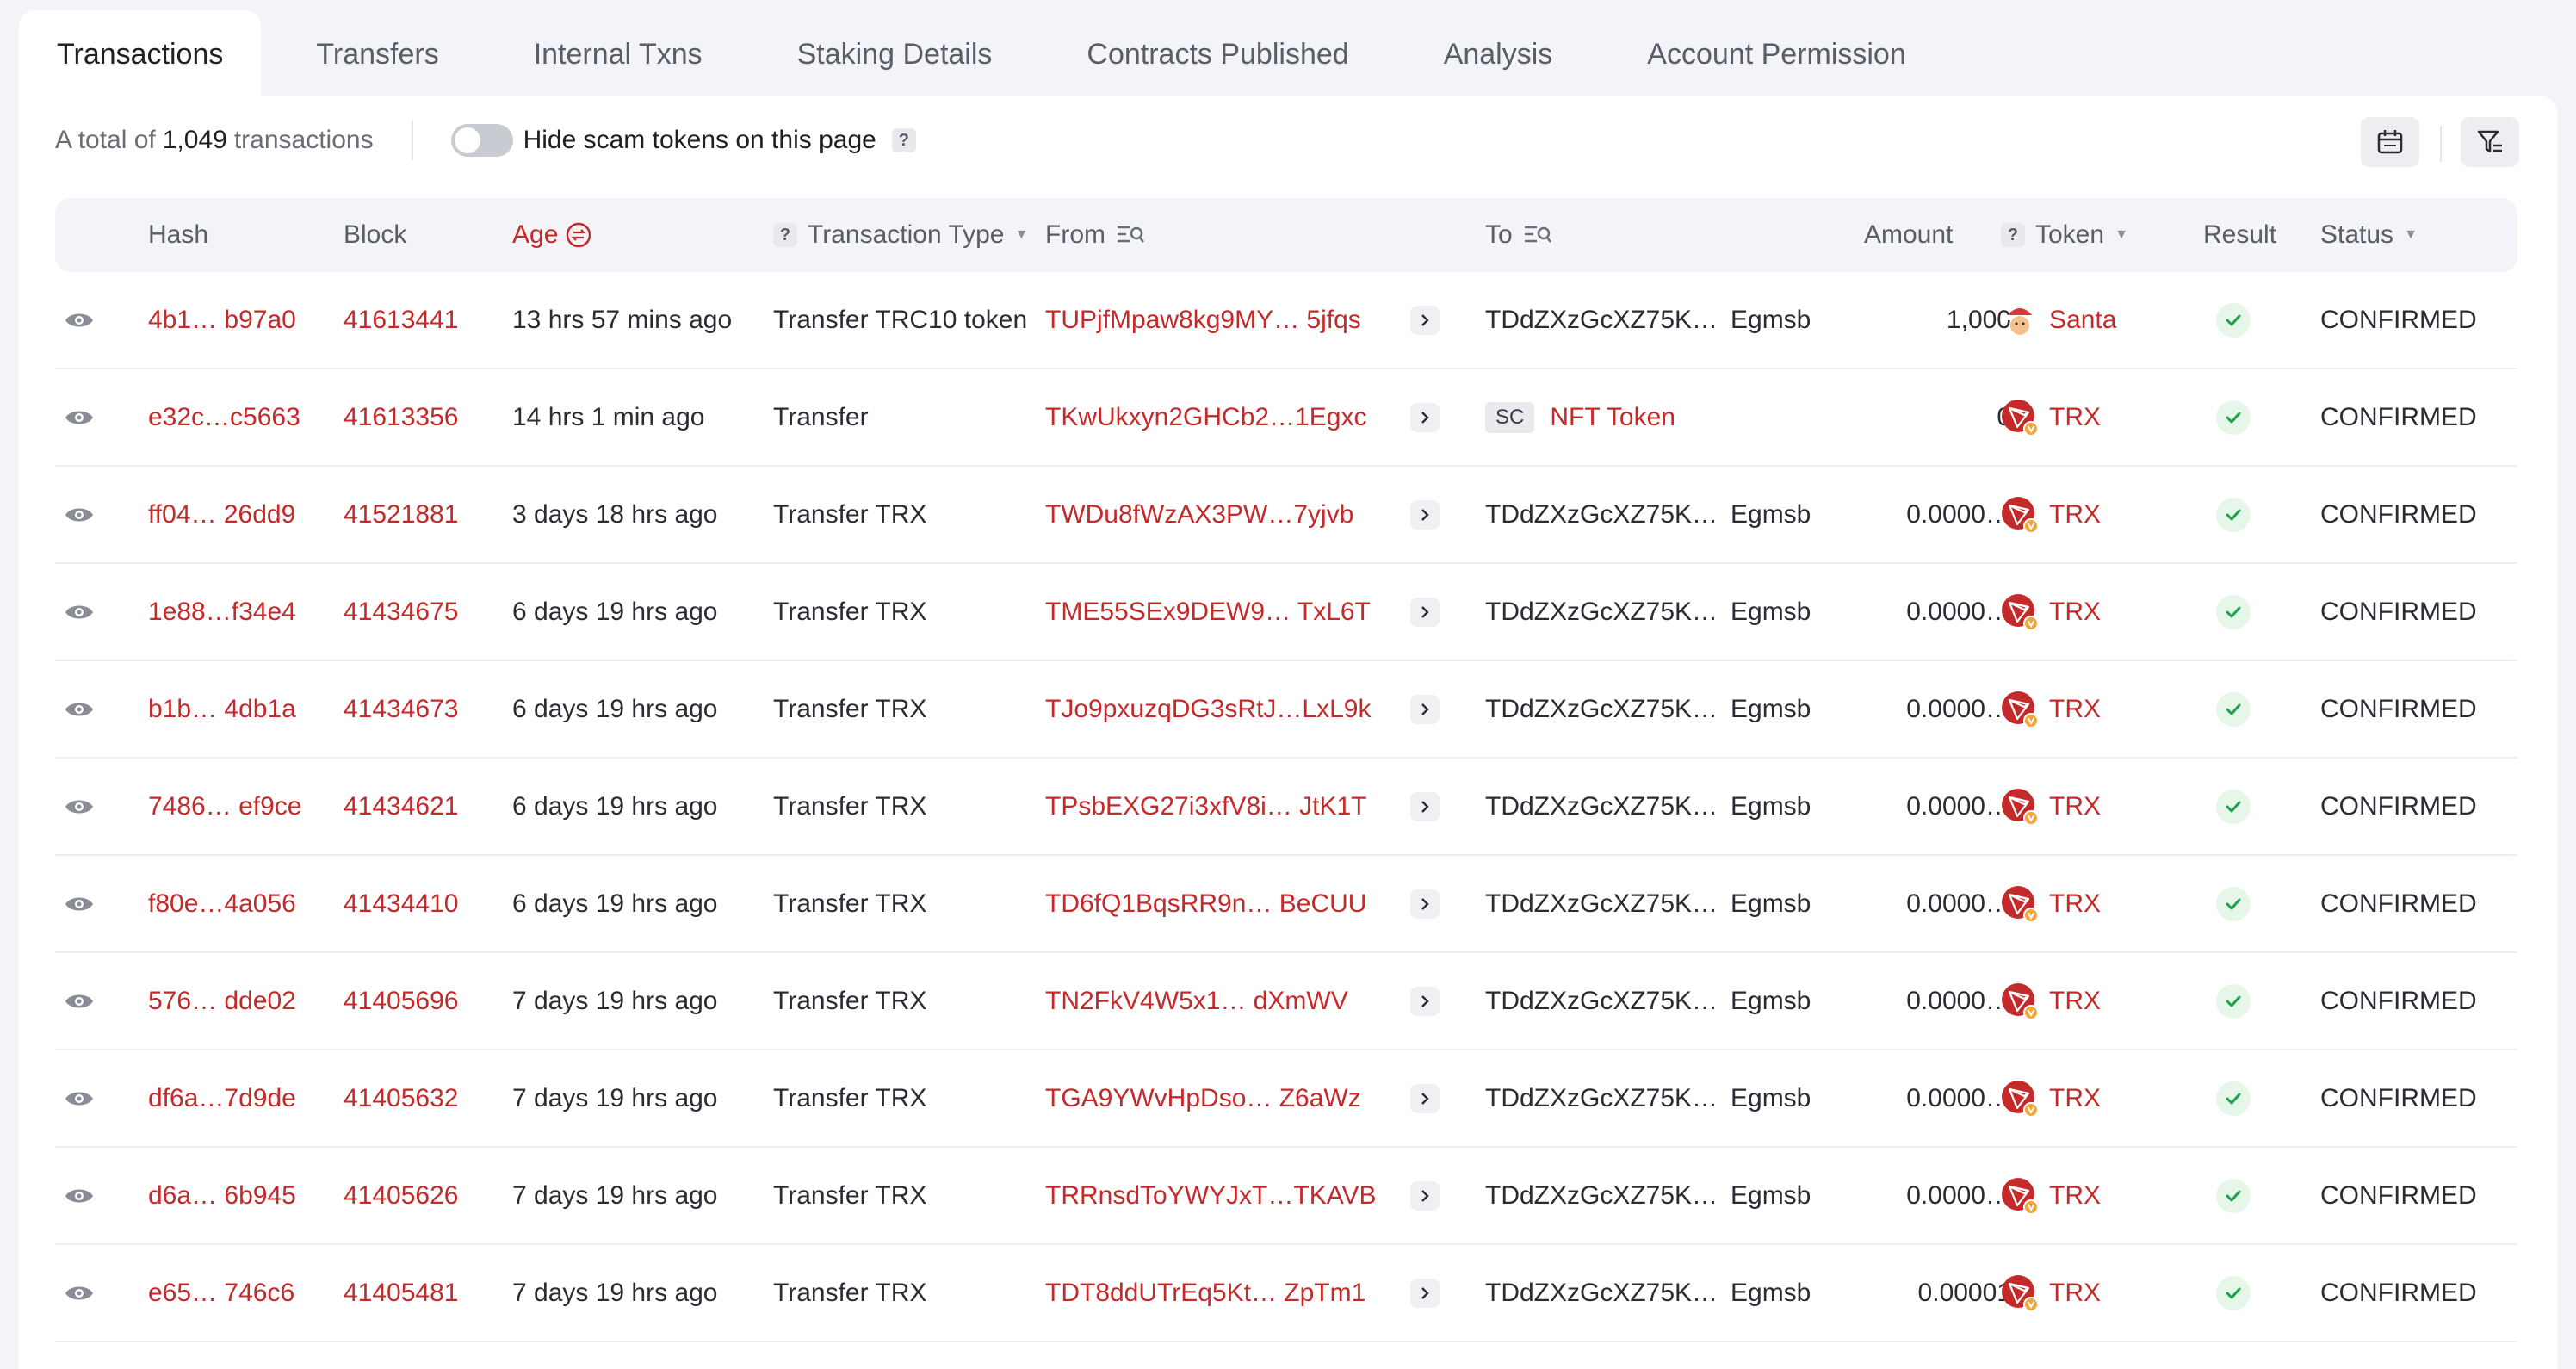 The height and width of the screenshot is (1369, 2576). I want to click on from-address-link: TD6fQ1BqsRR9n… BeCUU, so click(1205, 904).